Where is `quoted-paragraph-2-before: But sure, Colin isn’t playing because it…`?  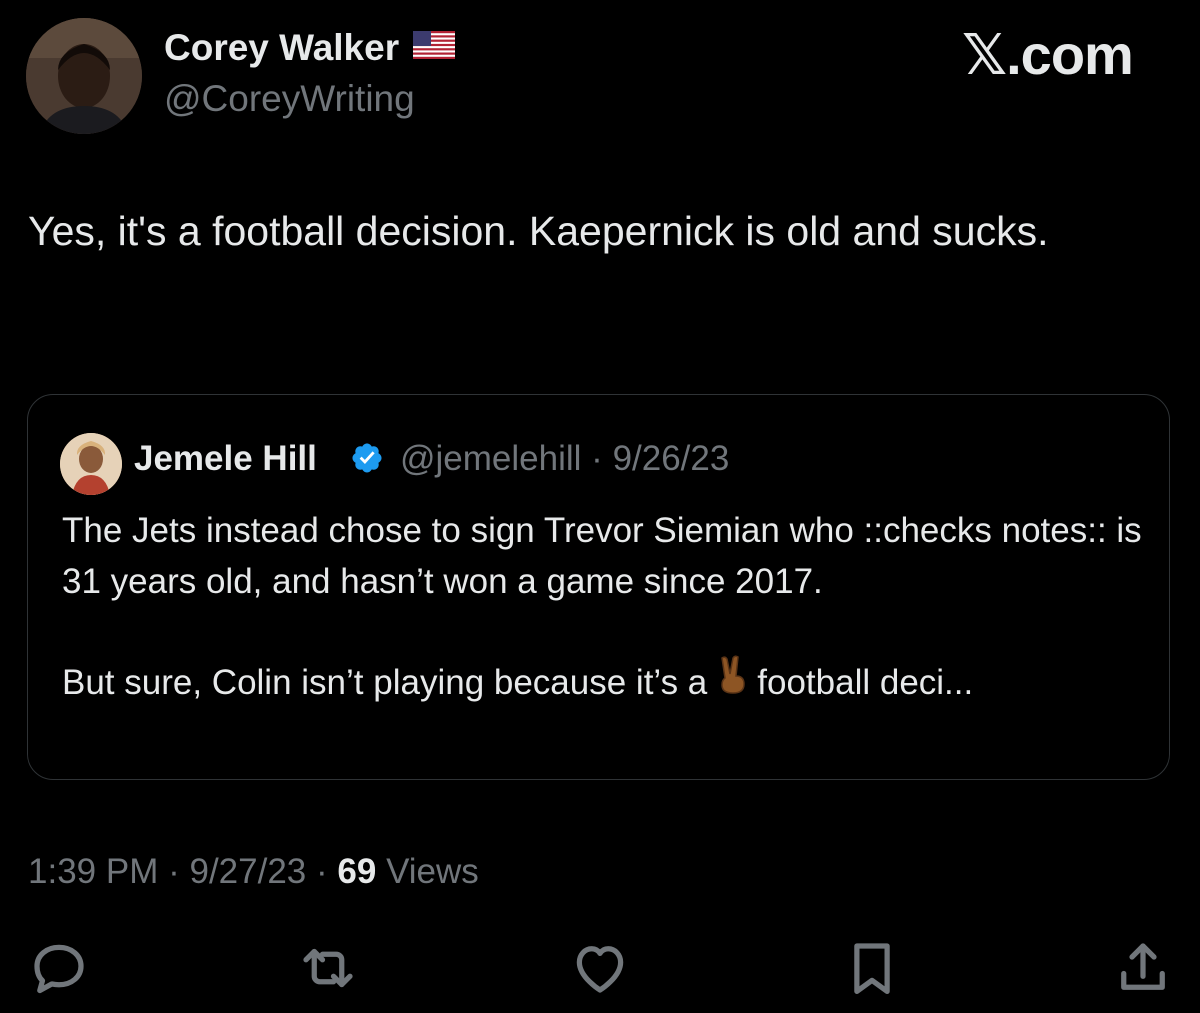
quoted-paragraph-2-before: But sure, Colin isn’t playing because it… is located at coordinates (385, 682).